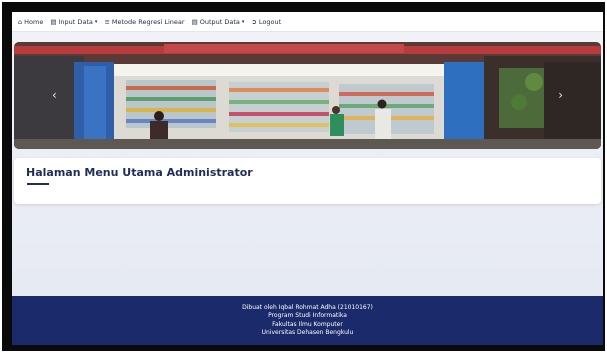 This screenshot has width=607, height=353. What do you see at coordinates (139, 172) in the screenshot?
I see `page-title: Halaman Menu Utama Administrator` at bounding box center [139, 172].